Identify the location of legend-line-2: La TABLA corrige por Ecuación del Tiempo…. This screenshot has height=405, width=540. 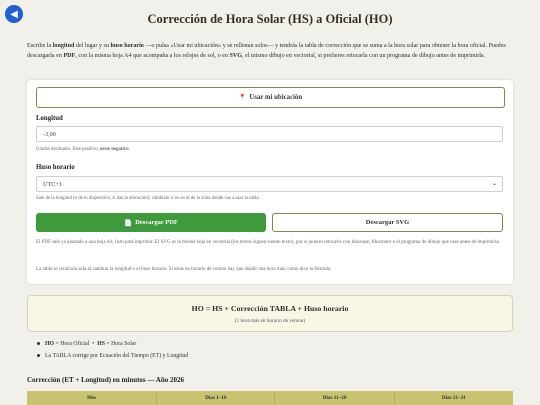
(112, 356).